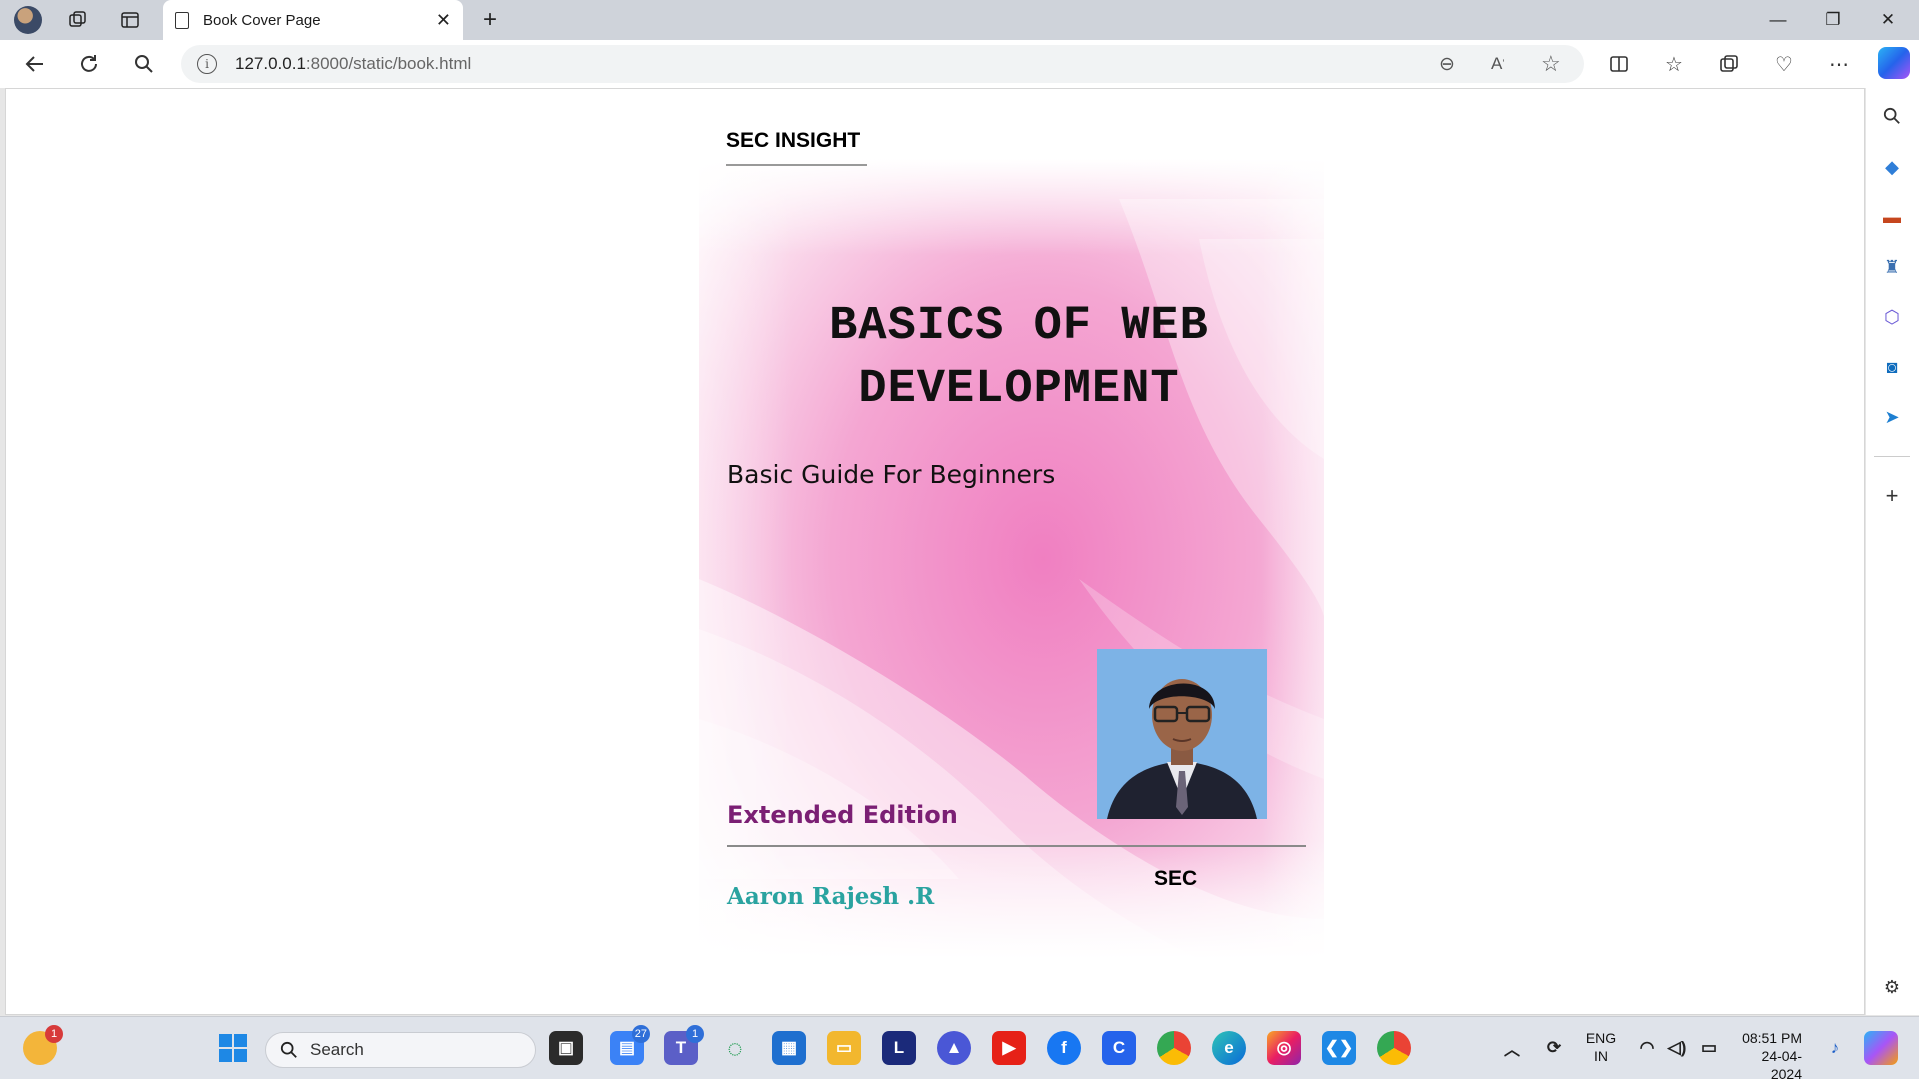  Describe the element at coordinates (1892, 317) in the screenshot. I see `copilot-icon: ⬡` at that location.